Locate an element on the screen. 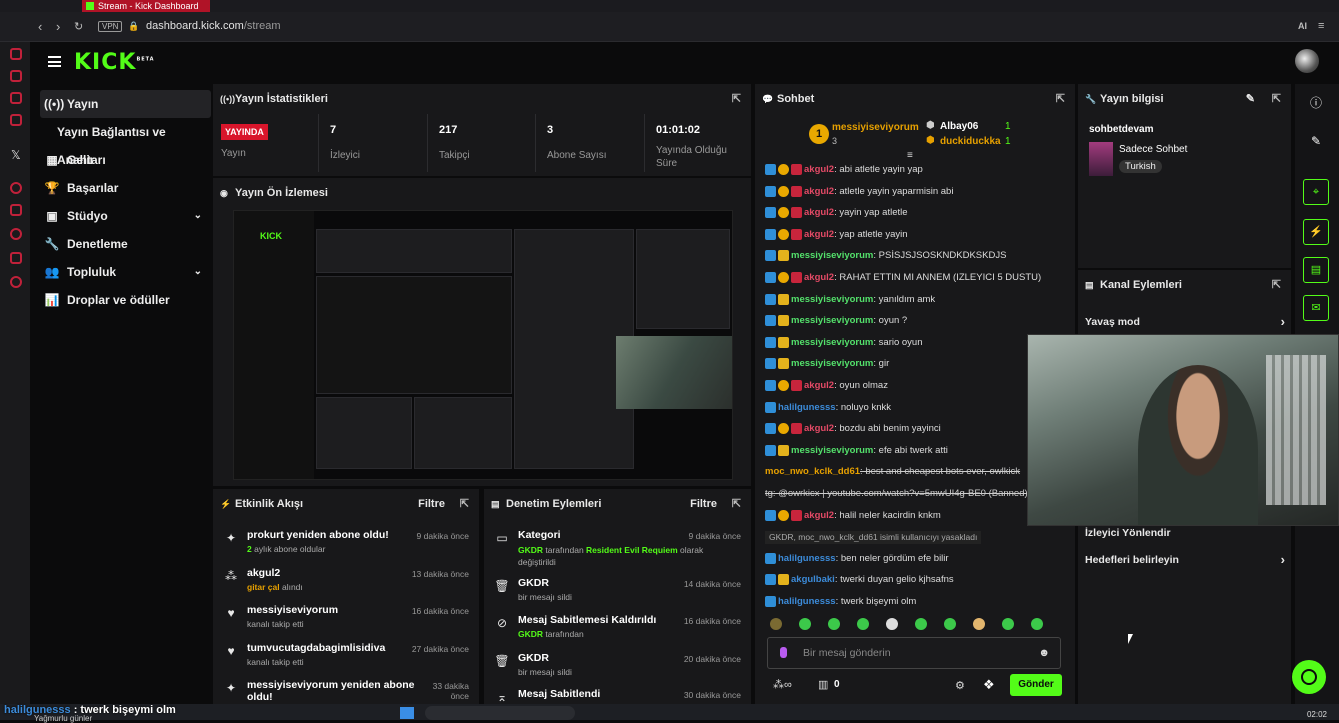 The width and height of the screenshot is (1339, 723). send-button: Gönder is located at coordinates (1036, 685).